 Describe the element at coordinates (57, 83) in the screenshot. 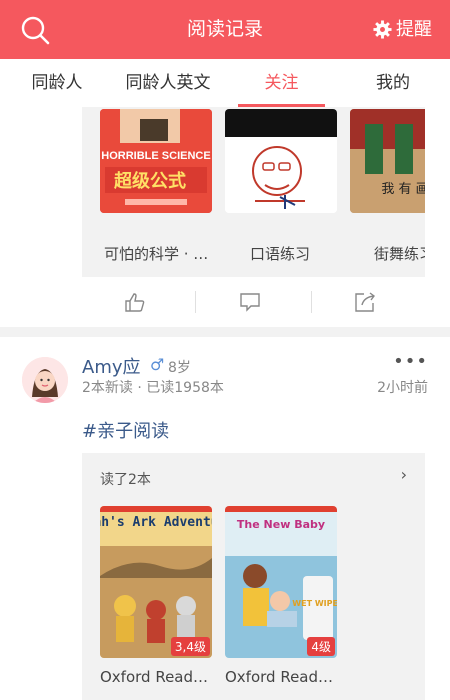

I see `tab-peers: 同龄人` at that location.